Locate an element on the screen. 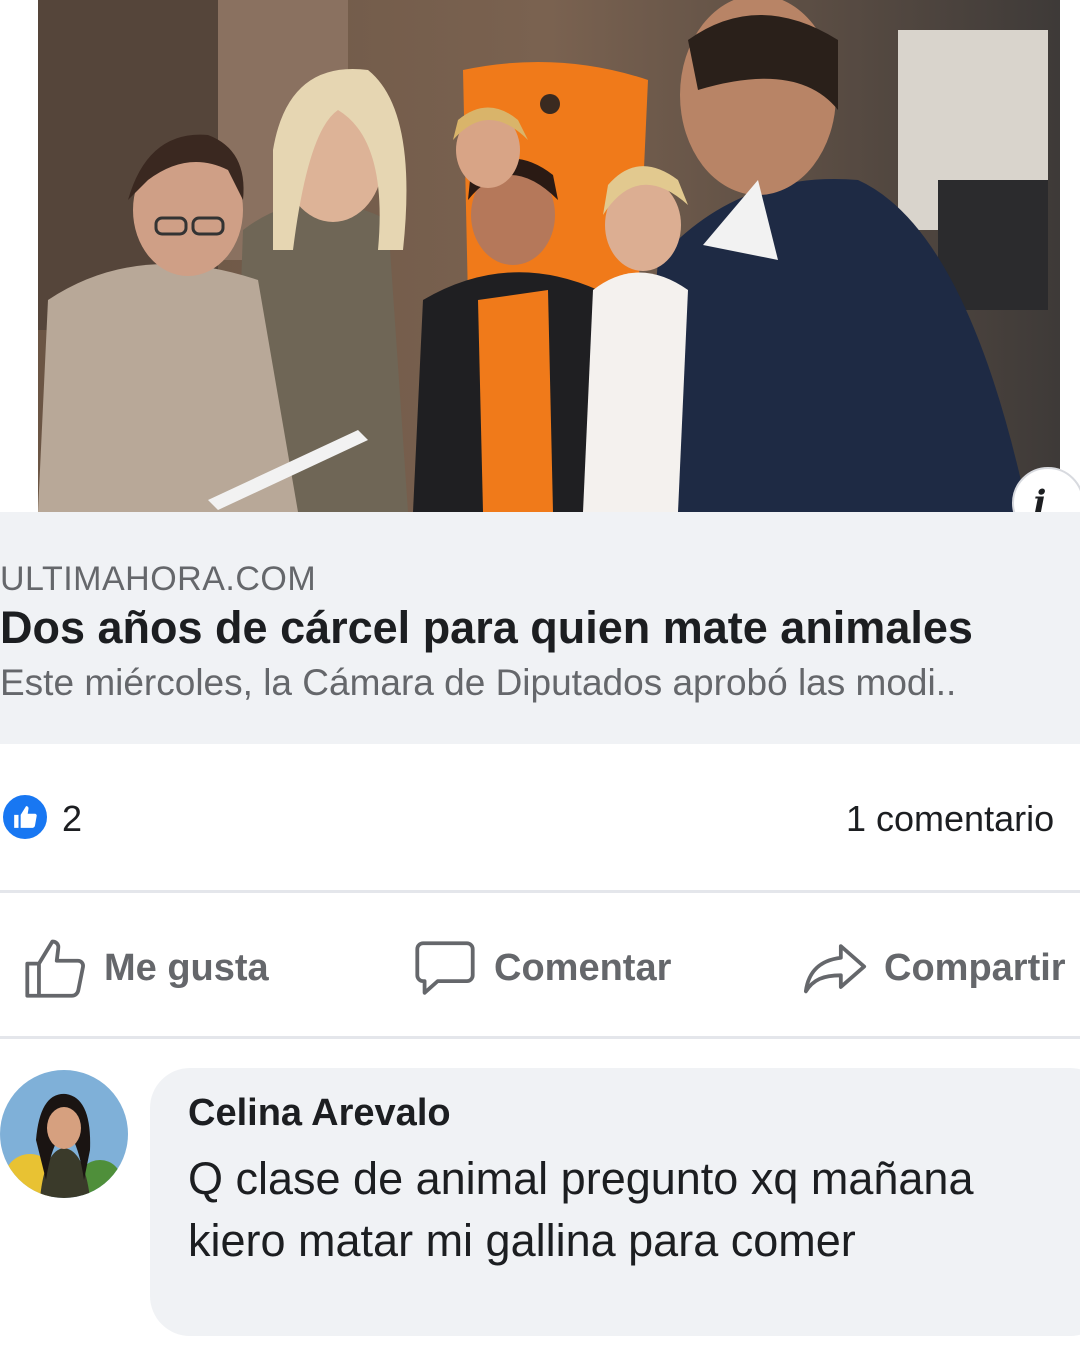 This screenshot has width=1080, height=1346. thumbs-up-icon is located at coordinates (25, 817).